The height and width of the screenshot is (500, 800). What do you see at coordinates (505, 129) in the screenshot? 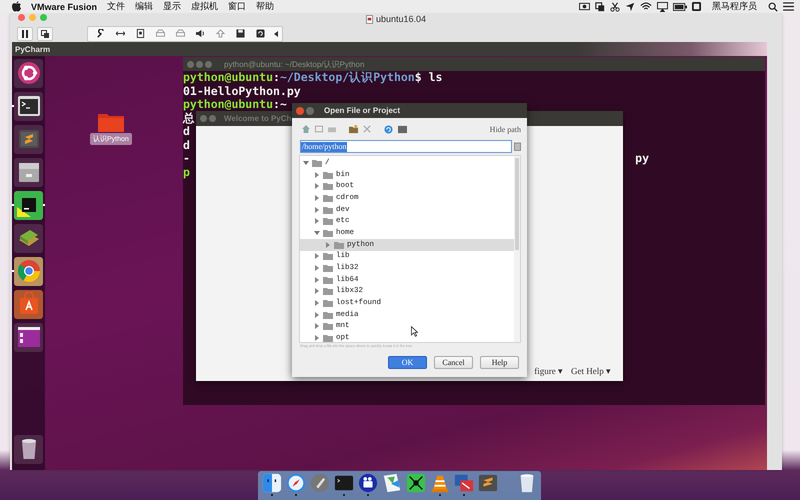
I see `hide-path-link: Hide path` at bounding box center [505, 129].